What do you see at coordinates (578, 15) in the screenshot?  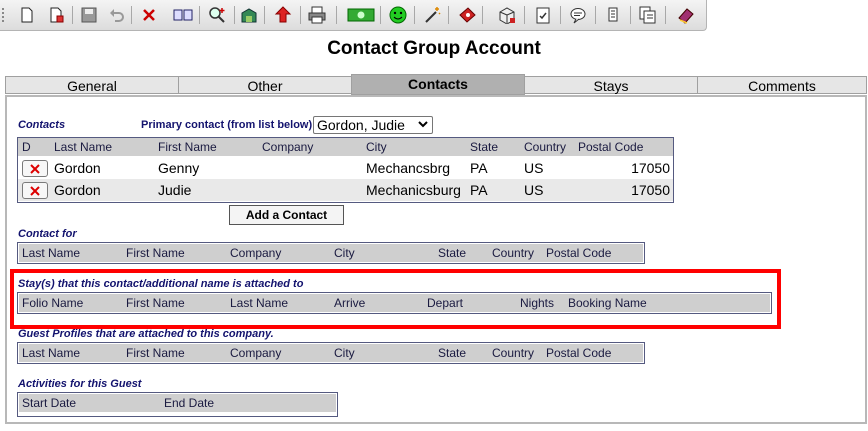 I see `speech-bubble-icon` at bounding box center [578, 15].